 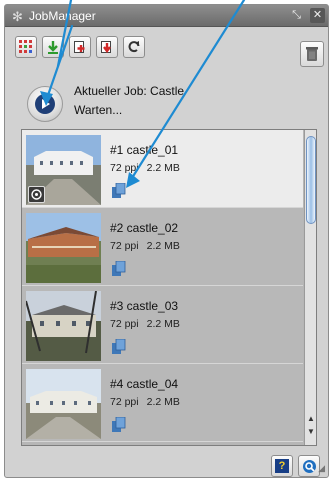 What do you see at coordinates (317, 15) in the screenshot?
I see `close-icon: ✕` at bounding box center [317, 15].